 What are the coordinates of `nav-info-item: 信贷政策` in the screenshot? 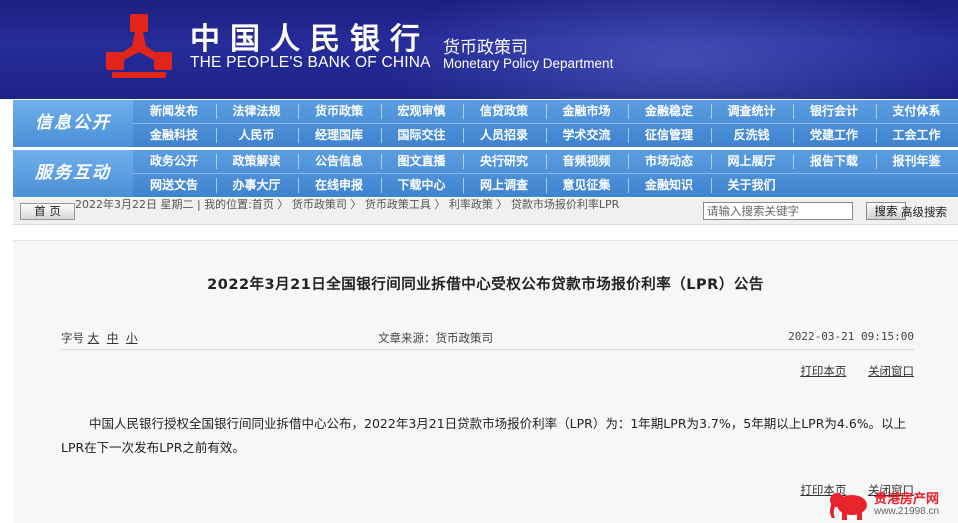 It's located at (504, 111).